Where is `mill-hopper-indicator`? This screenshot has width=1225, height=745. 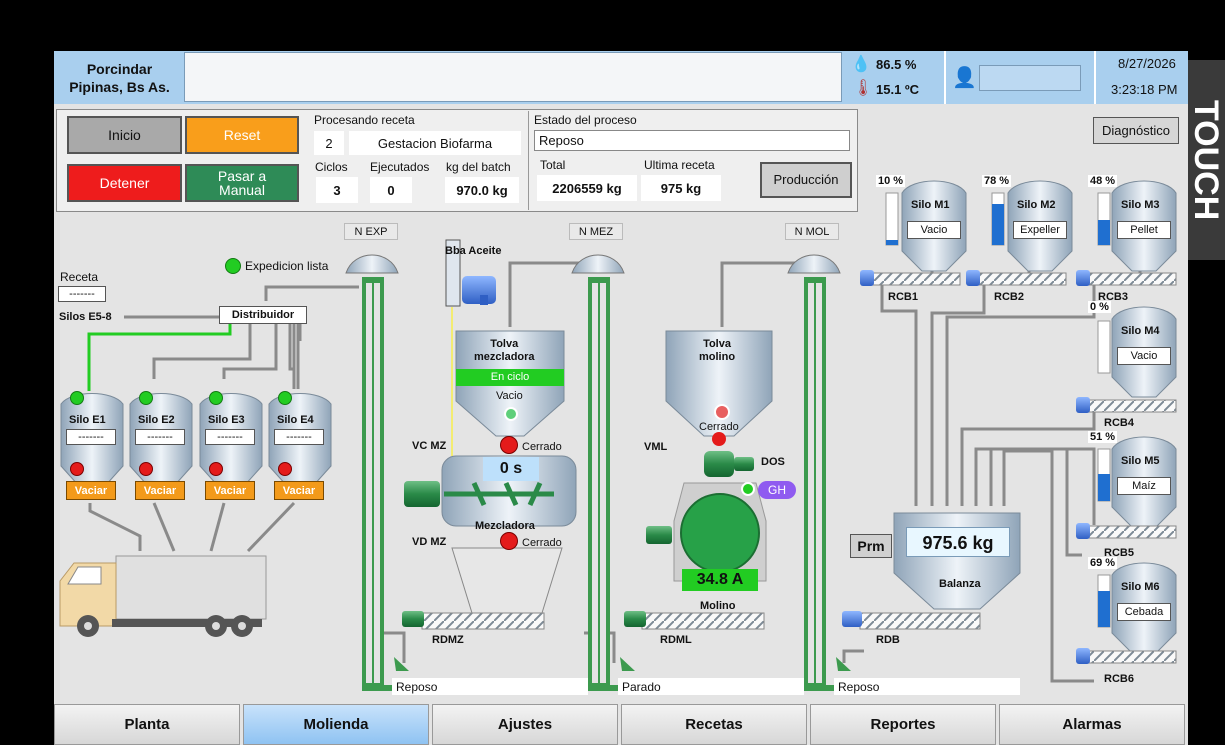 mill-hopper-indicator is located at coordinates (722, 412).